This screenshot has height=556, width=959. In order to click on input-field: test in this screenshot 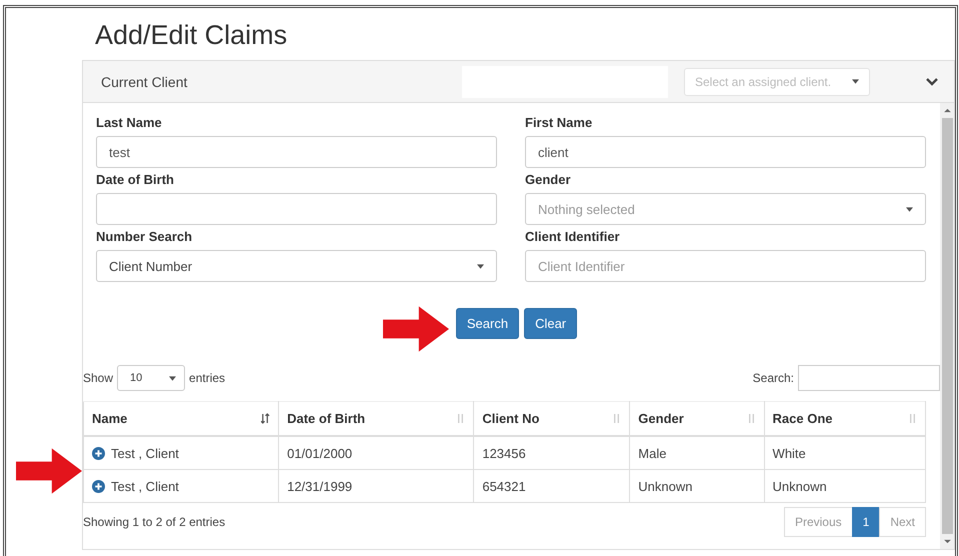, I will do `click(296, 152)`.